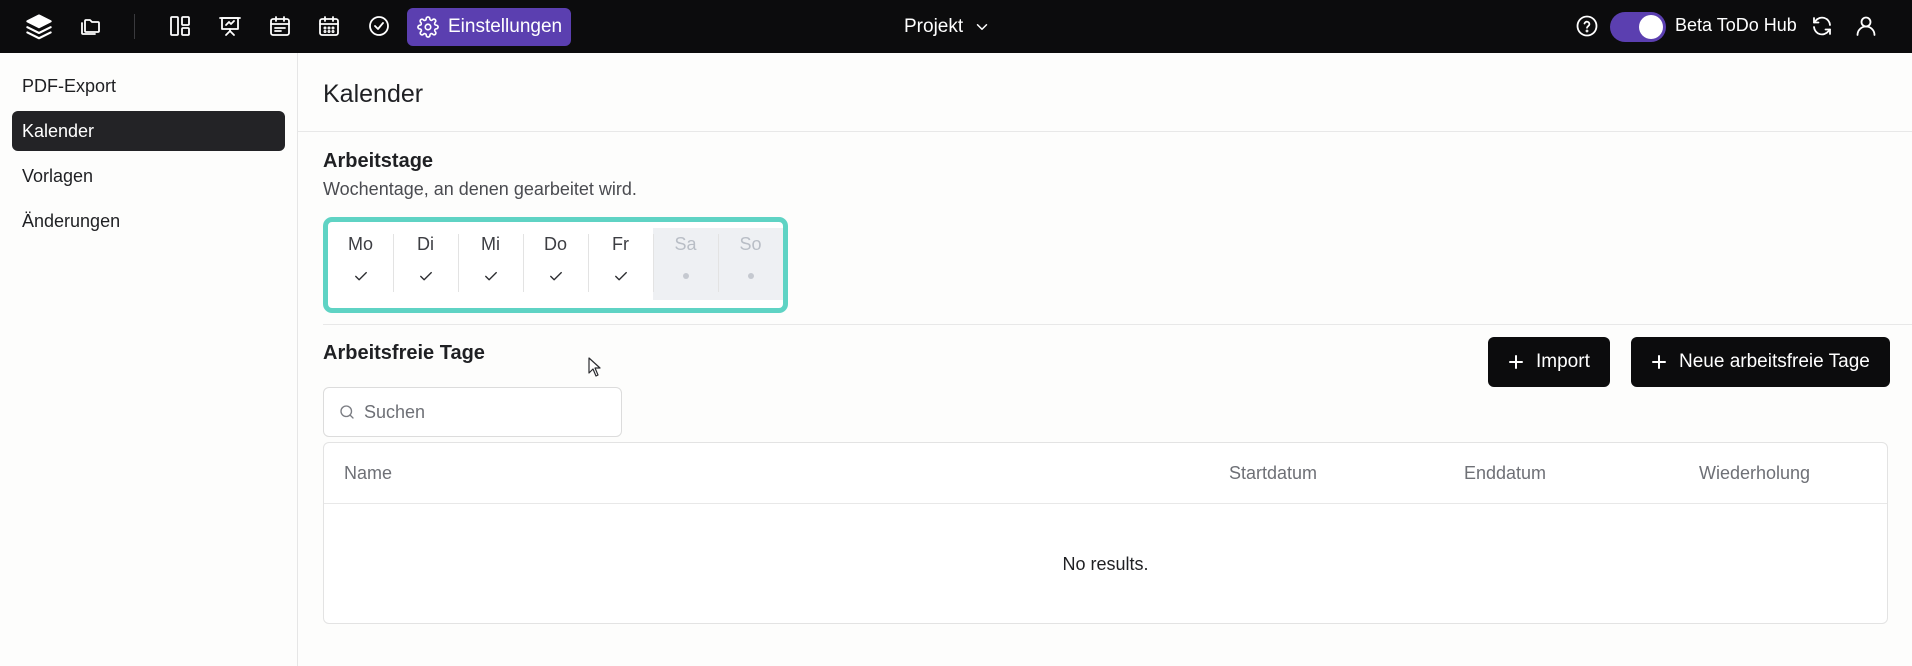 Image resolution: width=1912 pixels, height=666 pixels. I want to click on empty-state: No results., so click(1105, 564).